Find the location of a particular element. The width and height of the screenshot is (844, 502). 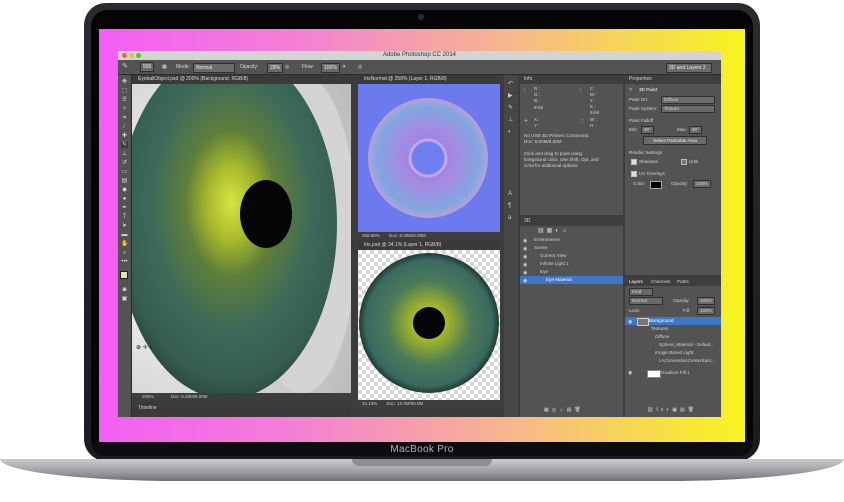

info-tab: Info is located at coordinates (571, 79).